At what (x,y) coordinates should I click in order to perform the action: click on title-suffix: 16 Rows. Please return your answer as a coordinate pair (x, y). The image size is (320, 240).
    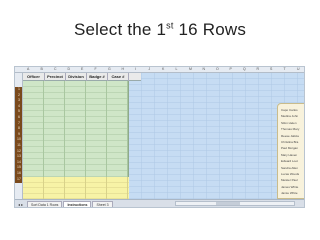
    Looking at the image, I should click on (210, 29).